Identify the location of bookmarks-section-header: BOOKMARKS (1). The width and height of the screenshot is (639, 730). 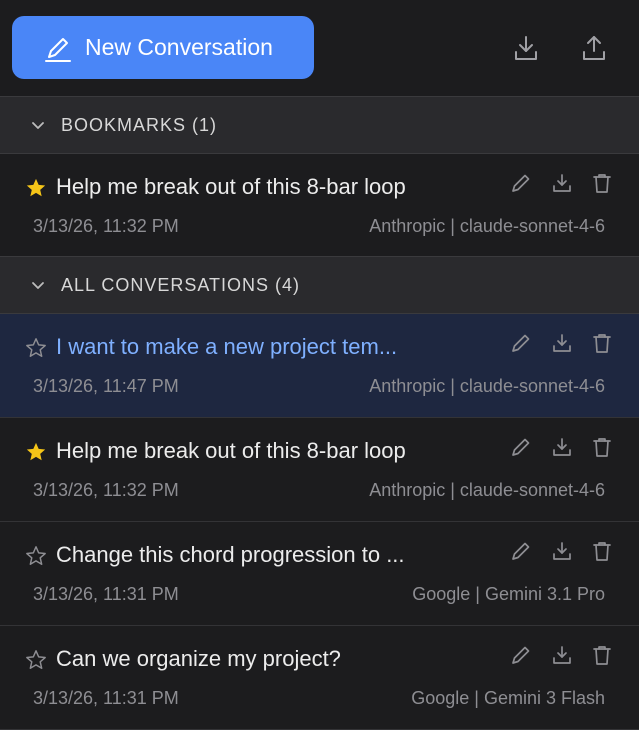
(319, 125).